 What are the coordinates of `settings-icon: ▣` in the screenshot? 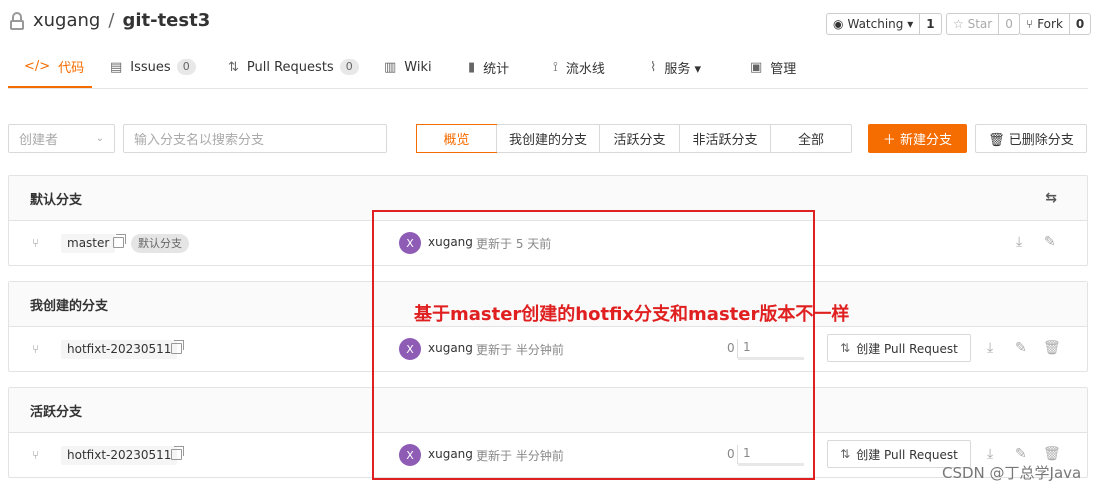 It's located at (756, 67).